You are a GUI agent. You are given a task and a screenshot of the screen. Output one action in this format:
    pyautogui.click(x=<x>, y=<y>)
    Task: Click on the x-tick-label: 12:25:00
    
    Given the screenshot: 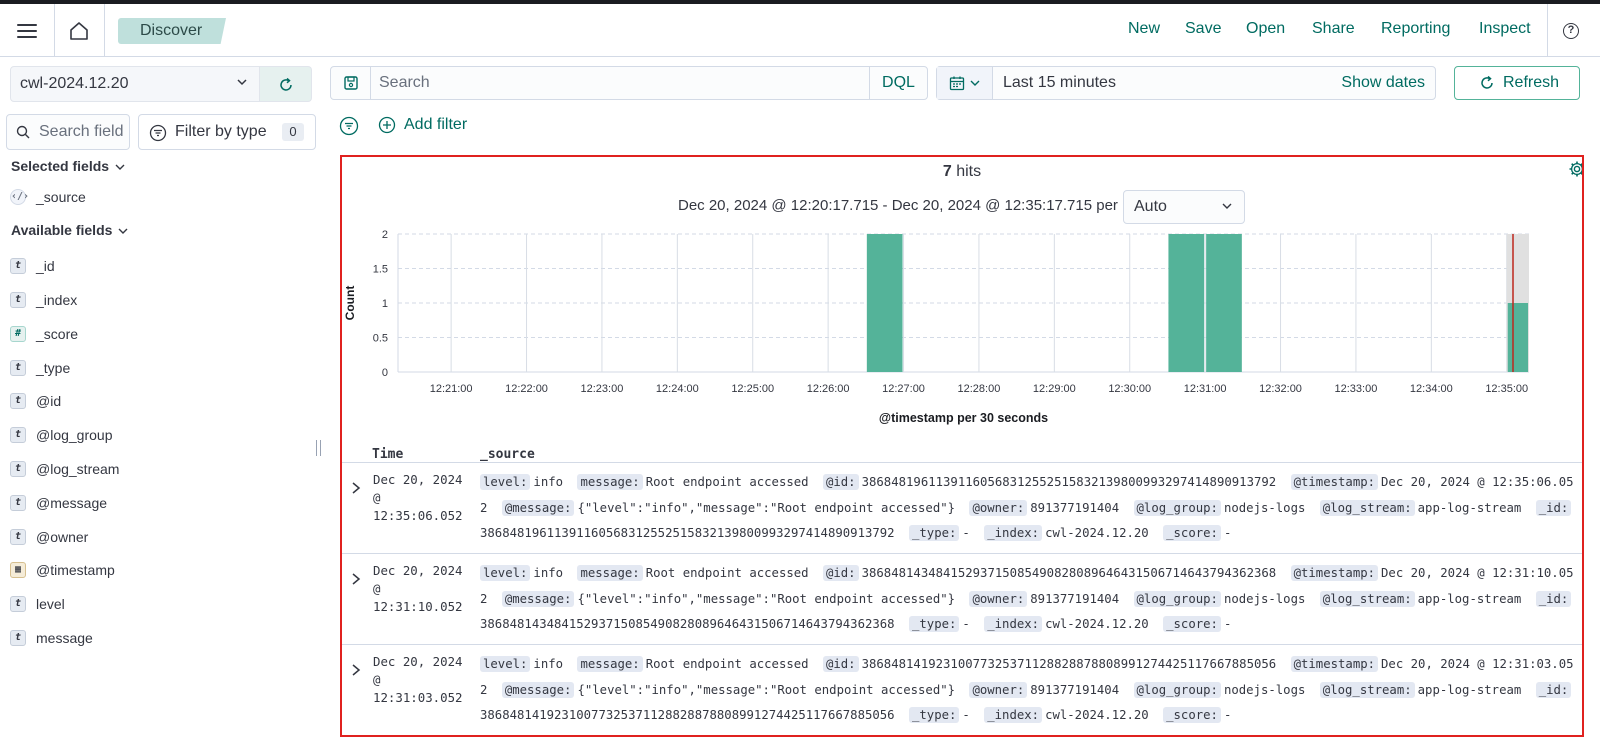 What is the action you would take?
    pyautogui.click(x=752, y=389)
    